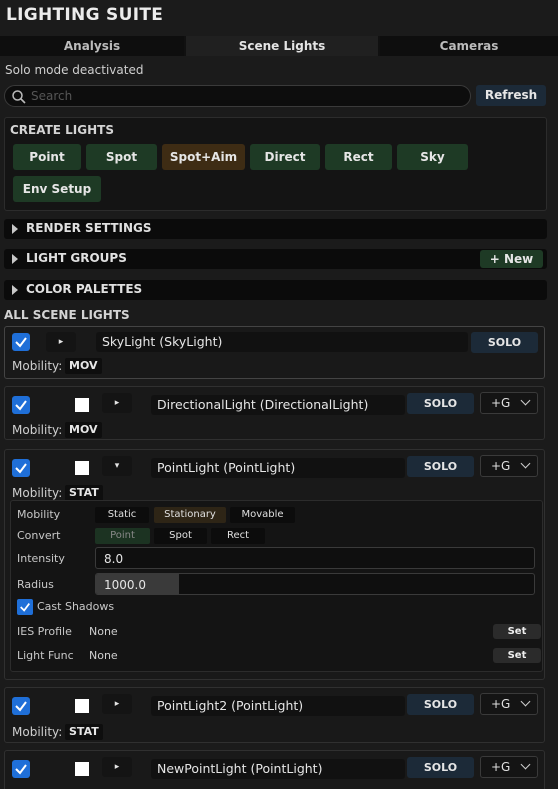 This screenshot has height=789, width=558. What do you see at coordinates (275, 290) in the screenshot?
I see `color-palettes-header: COLOR PALETTES` at bounding box center [275, 290].